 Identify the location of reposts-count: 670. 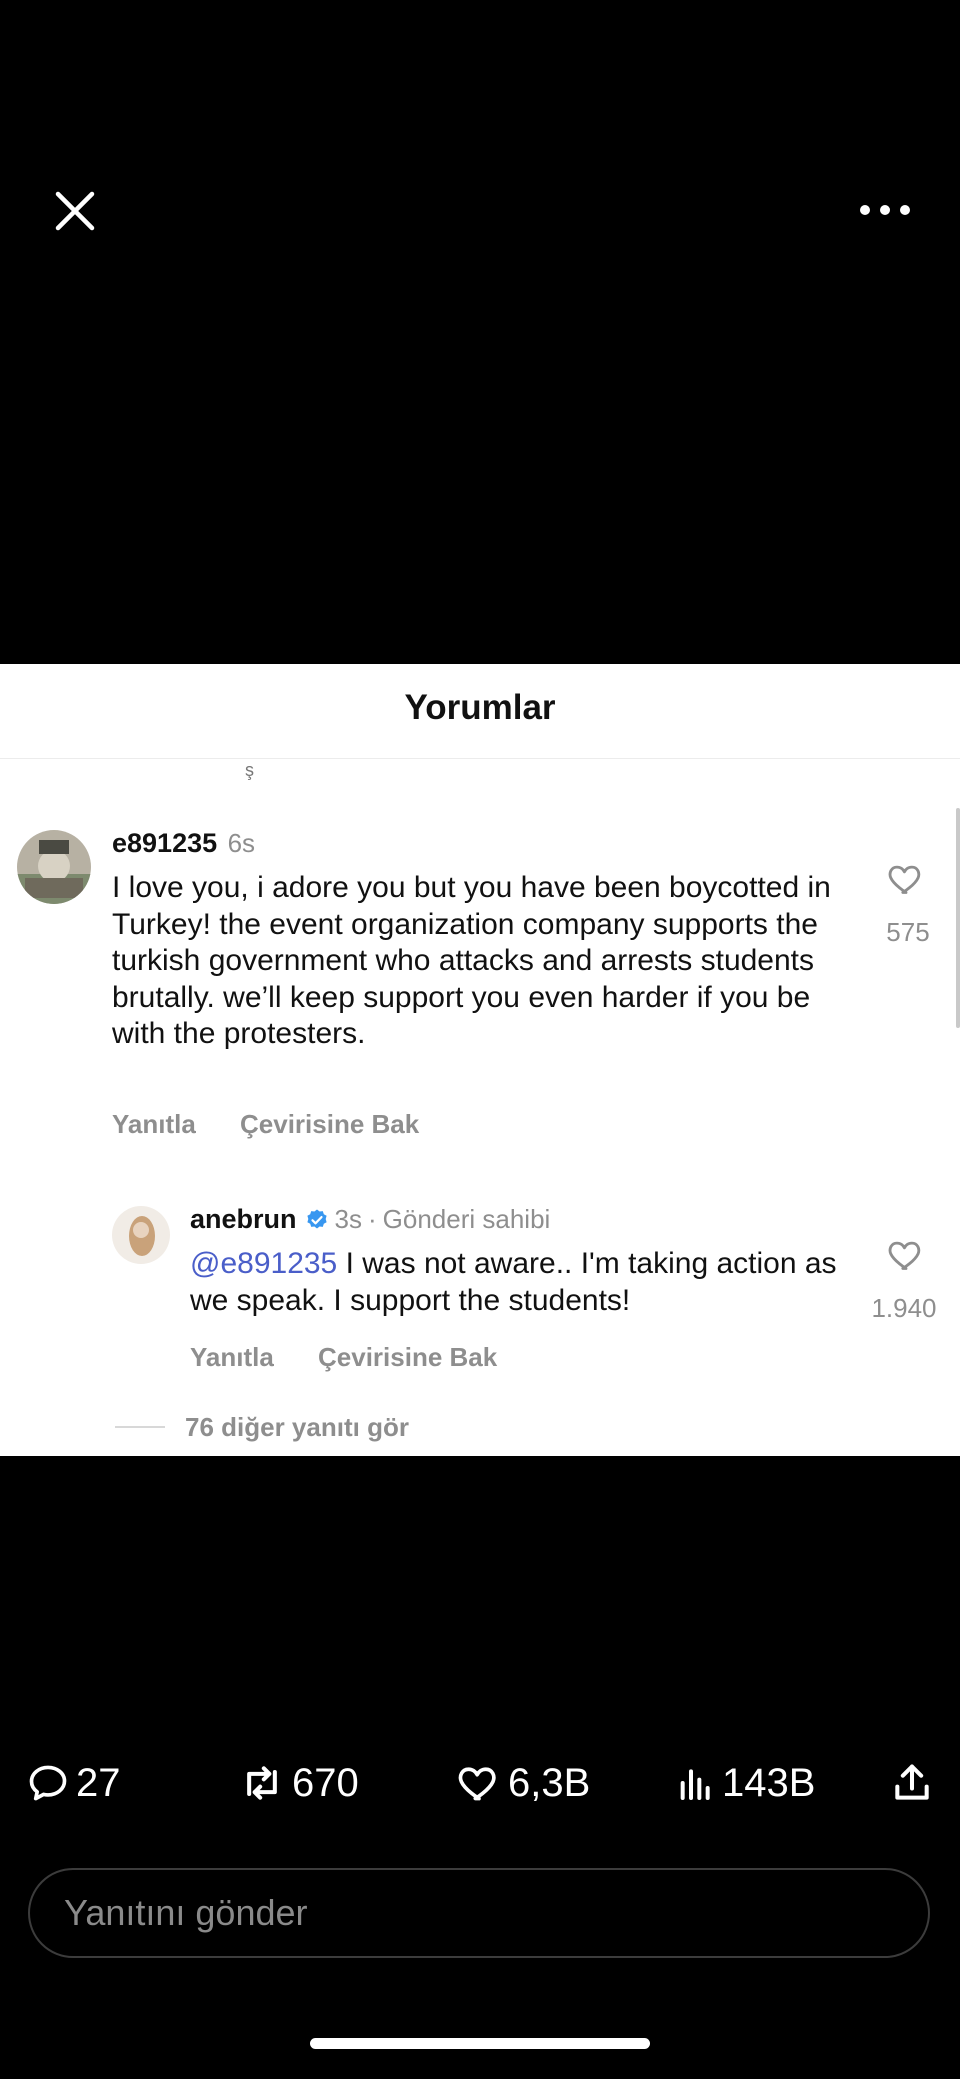
(325, 1782).